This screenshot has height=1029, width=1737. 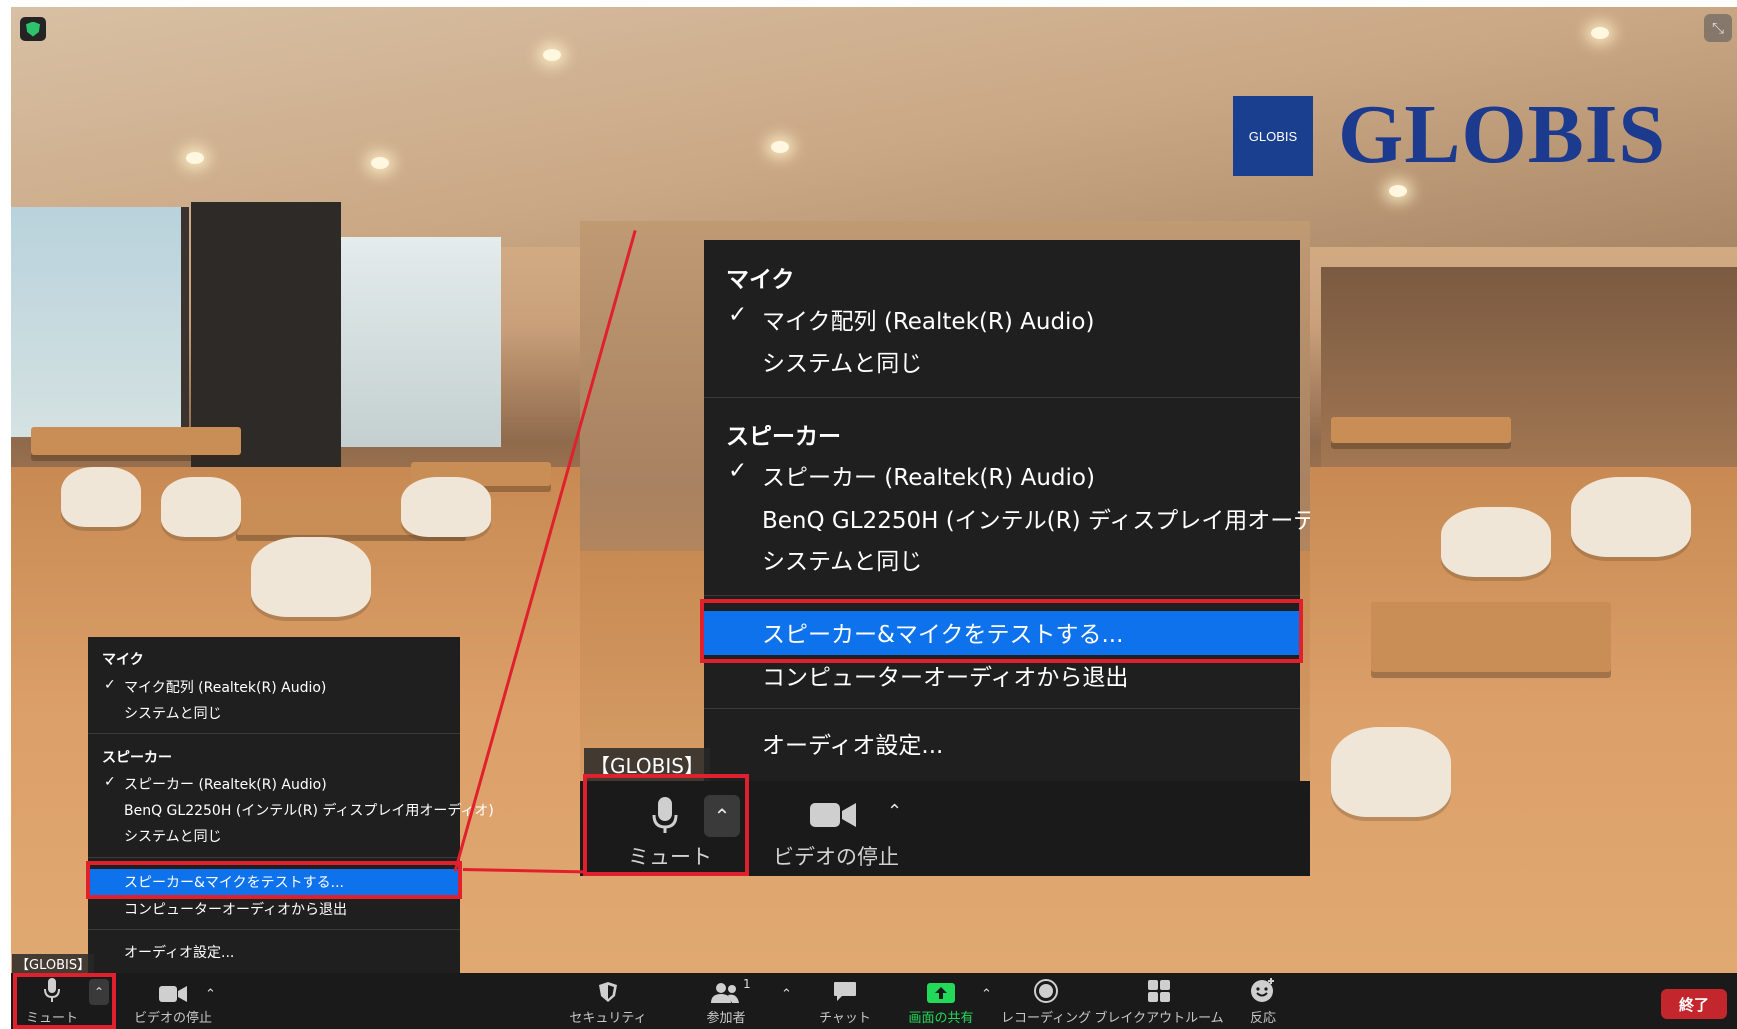 What do you see at coordinates (1694, 1004) in the screenshot?
I see `end-meeting-button: 終了` at bounding box center [1694, 1004].